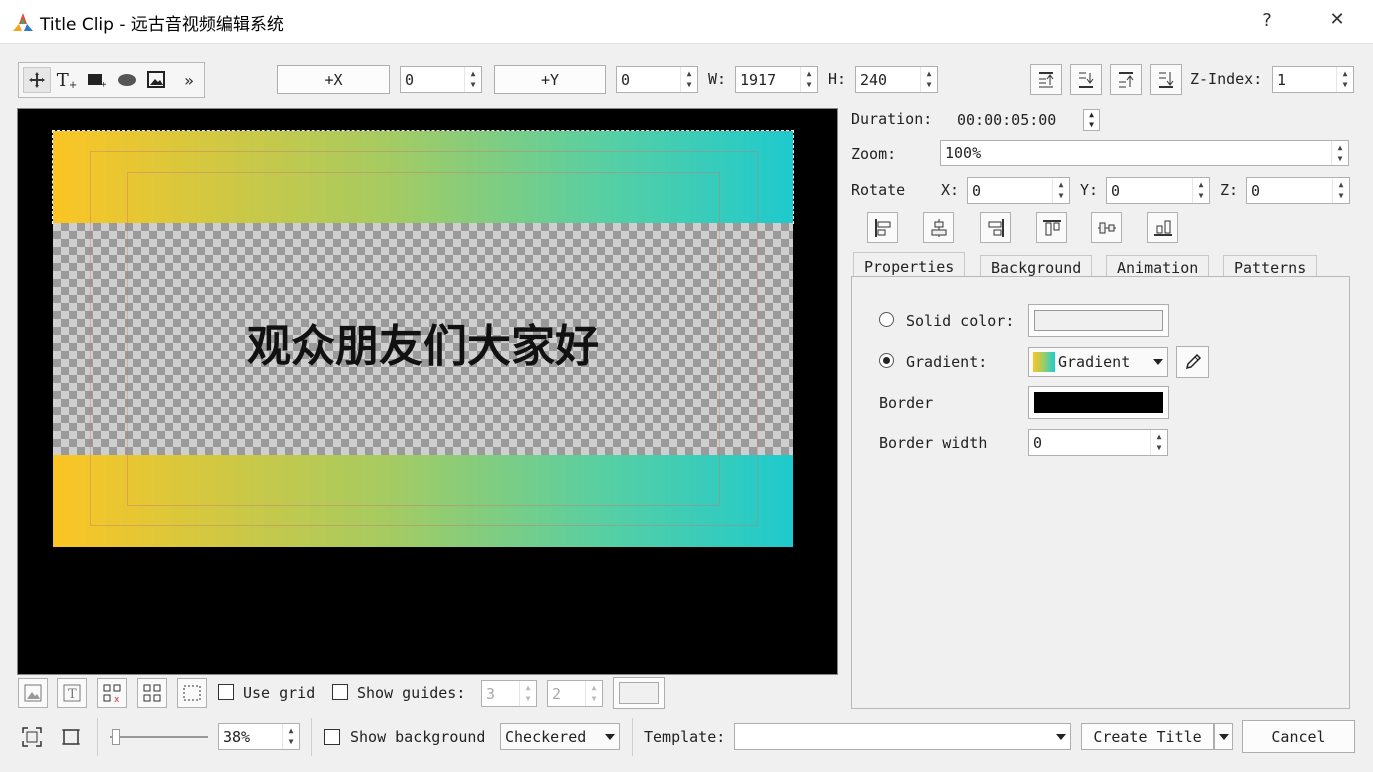  I want to click on zoom-percent-input: 38% ▲ ▼, so click(259, 736).